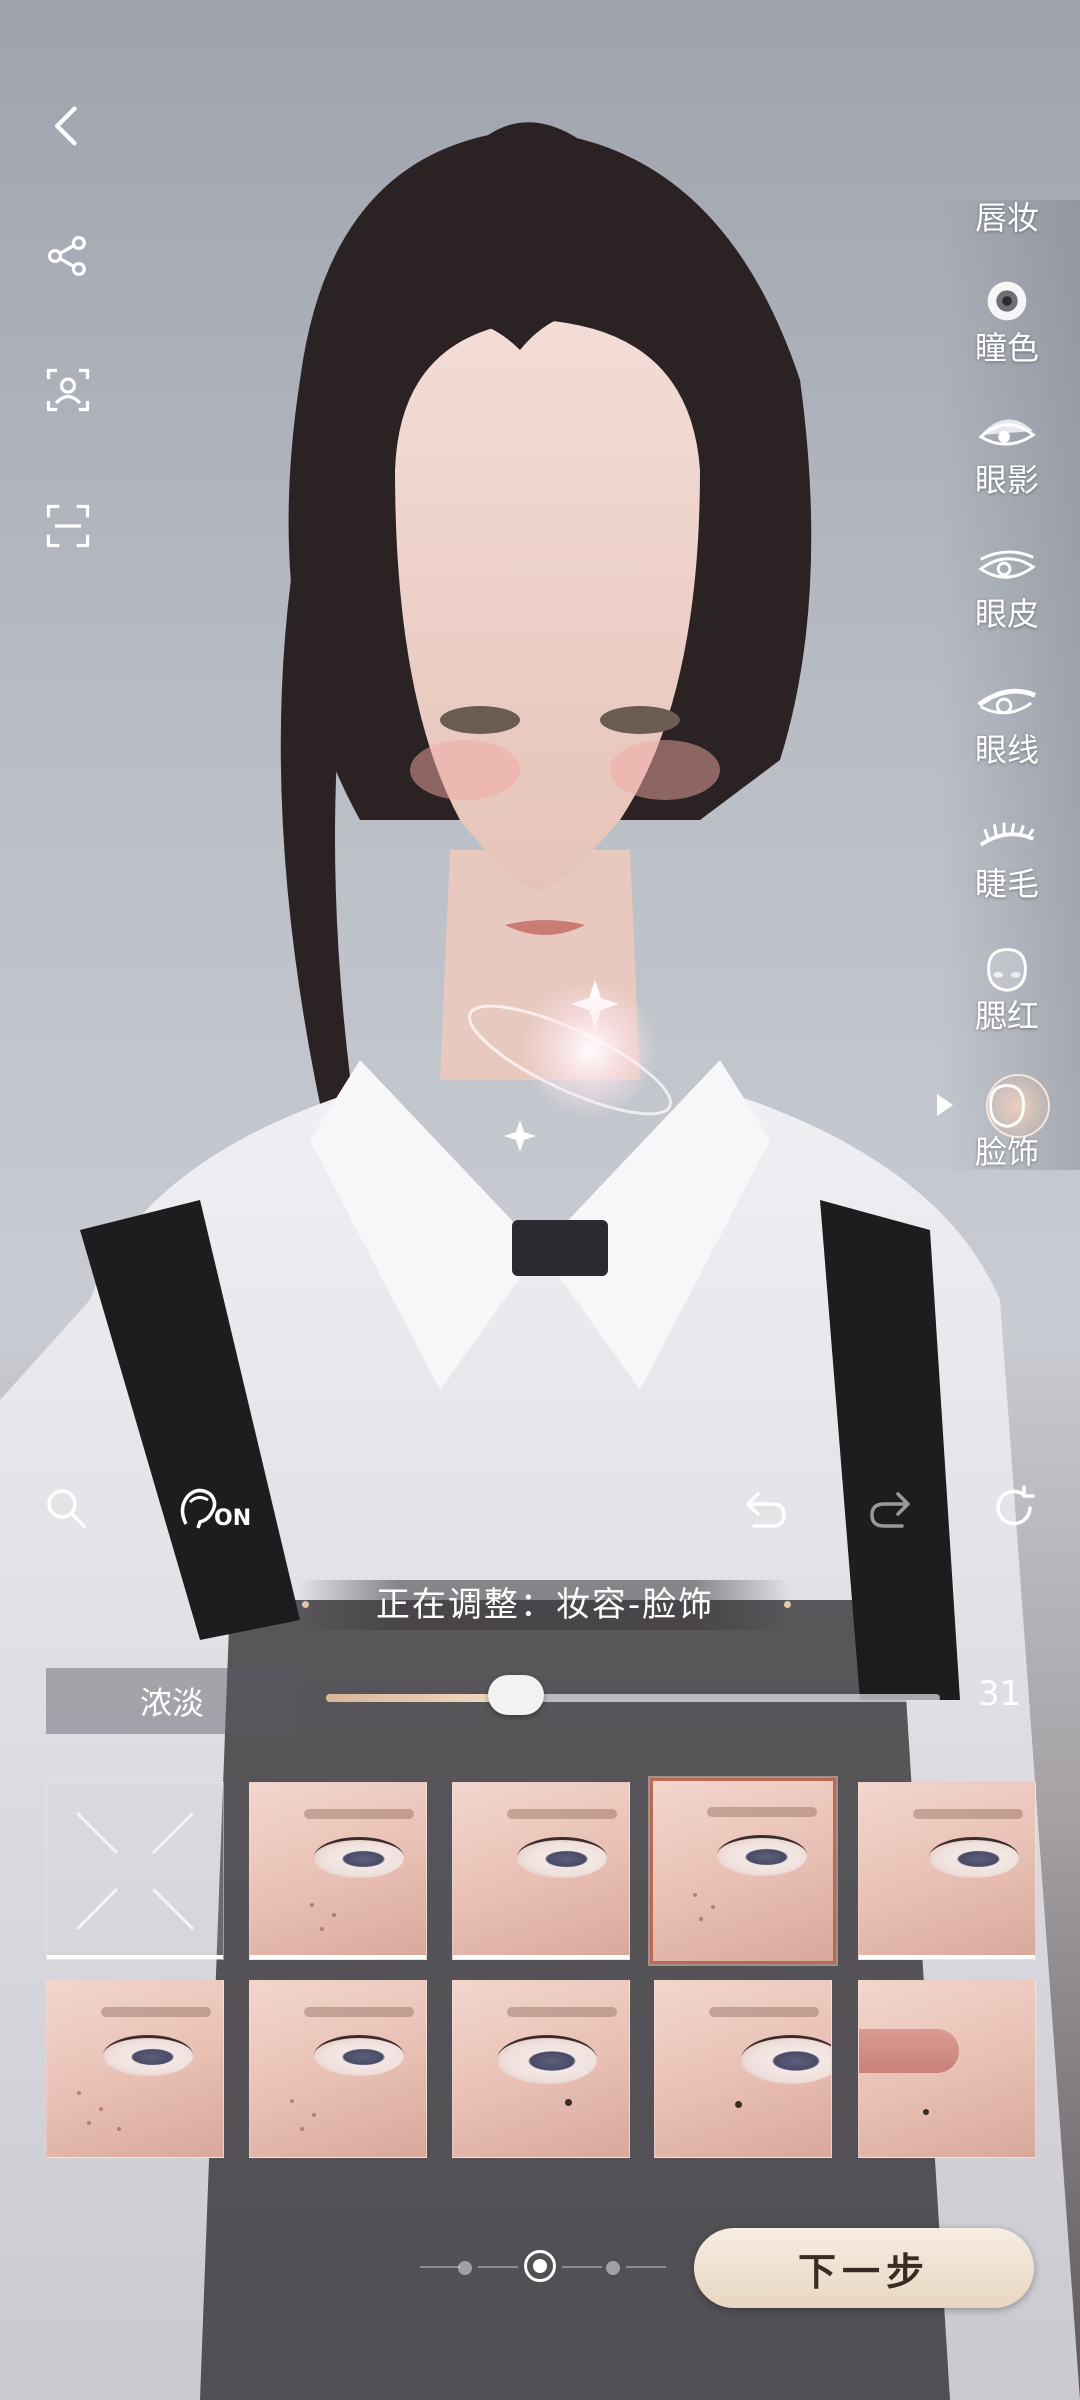 The height and width of the screenshot is (2400, 1080). I want to click on style-option-none, so click(135, 1871).